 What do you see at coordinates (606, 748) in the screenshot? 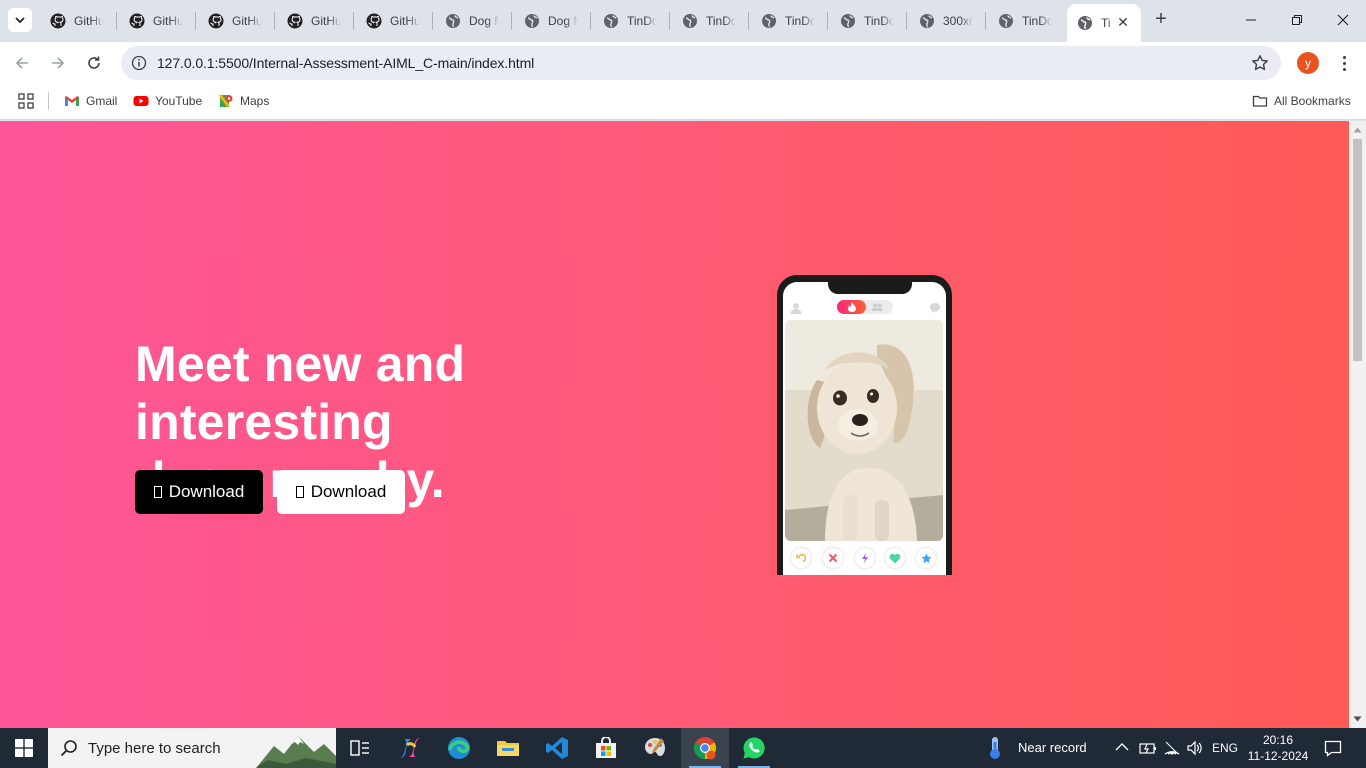
I see `microsoft-store-button` at bounding box center [606, 748].